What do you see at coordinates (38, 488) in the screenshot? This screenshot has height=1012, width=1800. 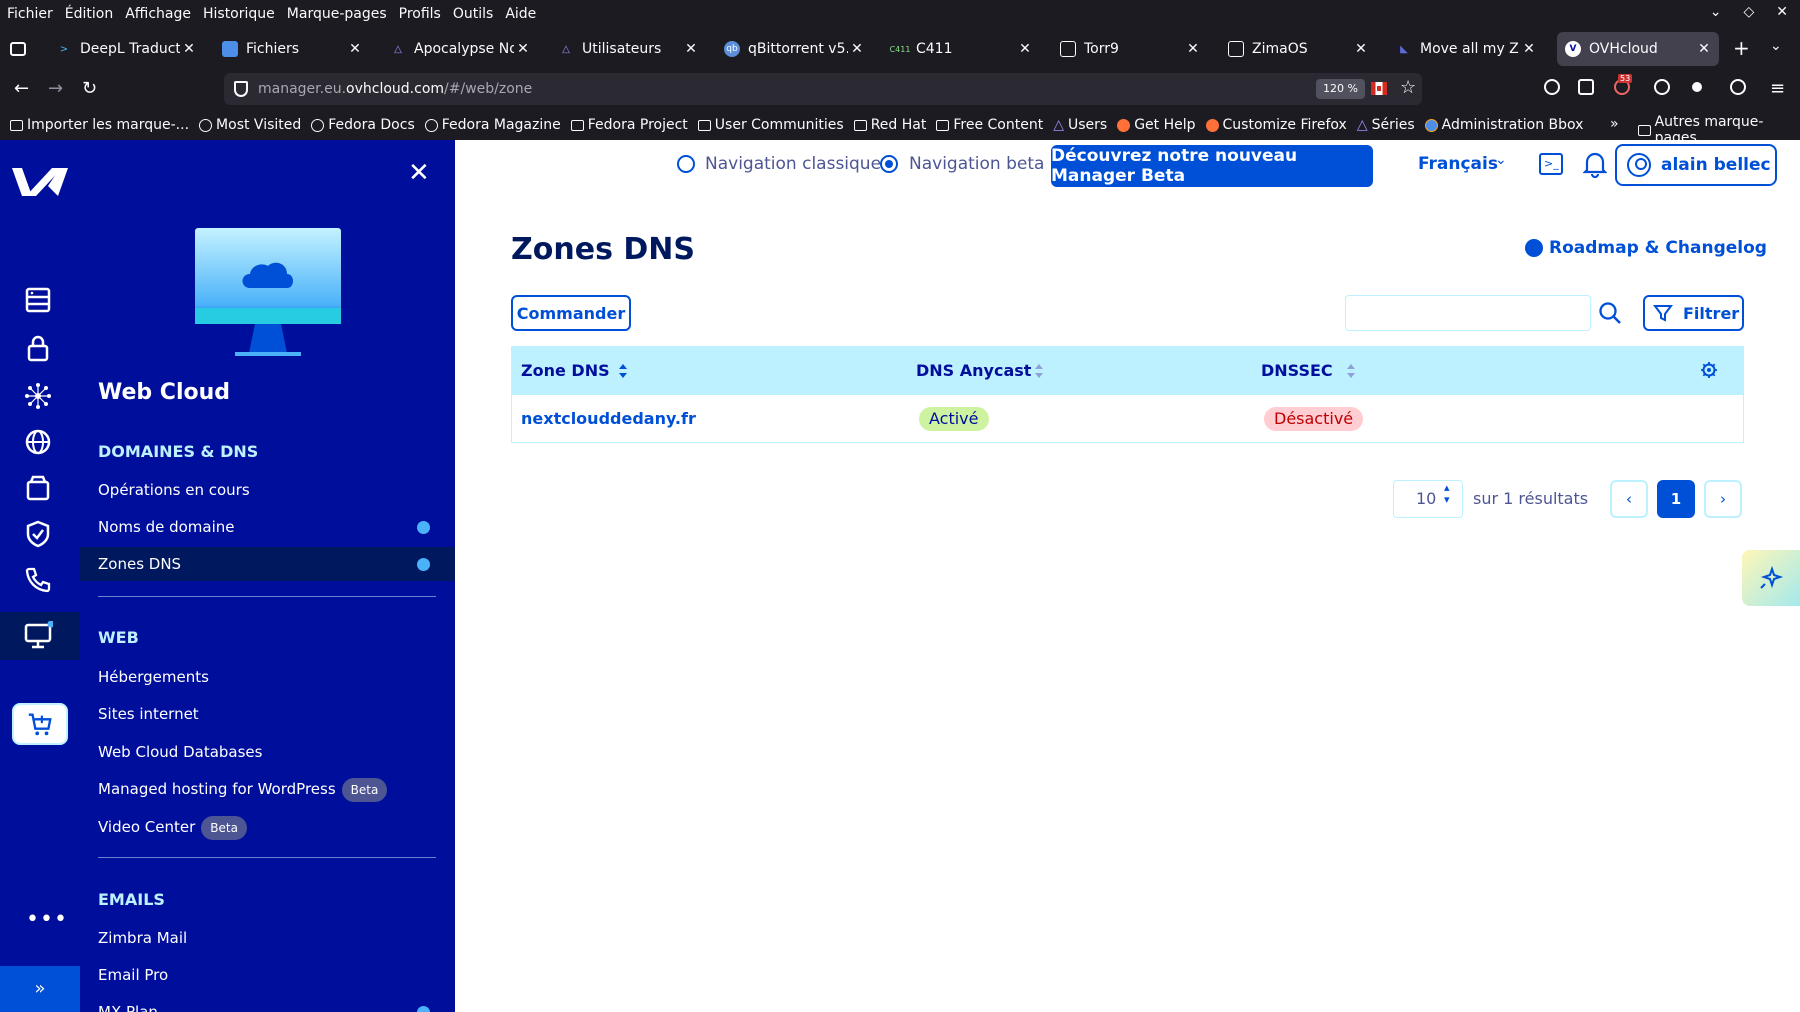 I see `box-icon` at bounding box center [38, 488].